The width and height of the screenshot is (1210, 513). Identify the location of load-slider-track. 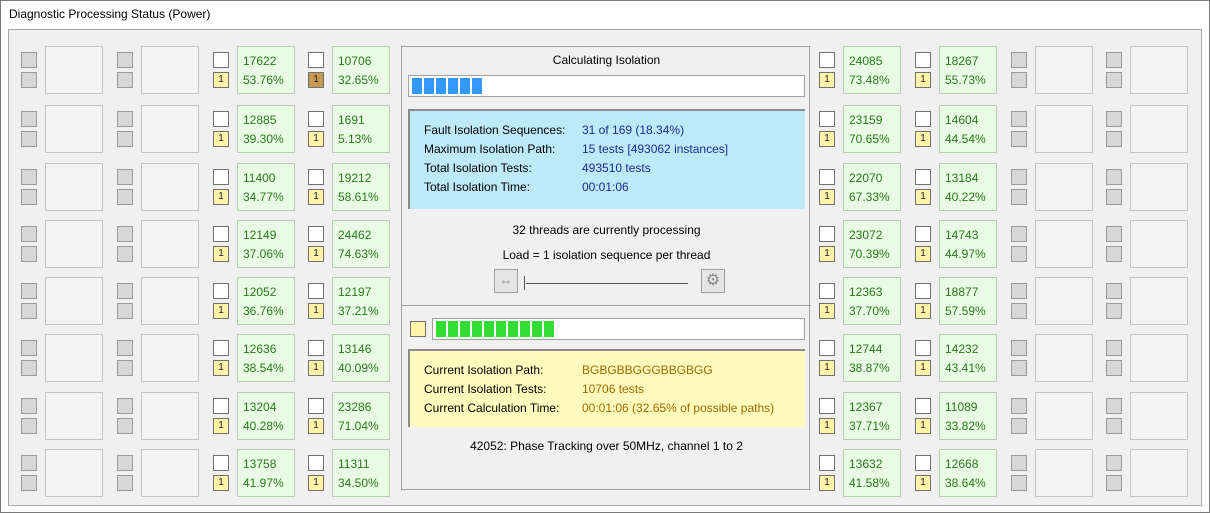
(607, 283).